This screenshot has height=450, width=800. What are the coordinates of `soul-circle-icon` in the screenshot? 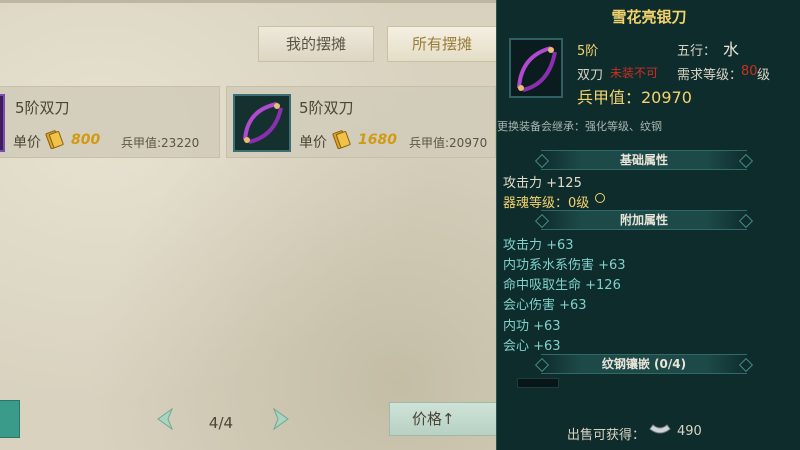 It's located at (600, 198).